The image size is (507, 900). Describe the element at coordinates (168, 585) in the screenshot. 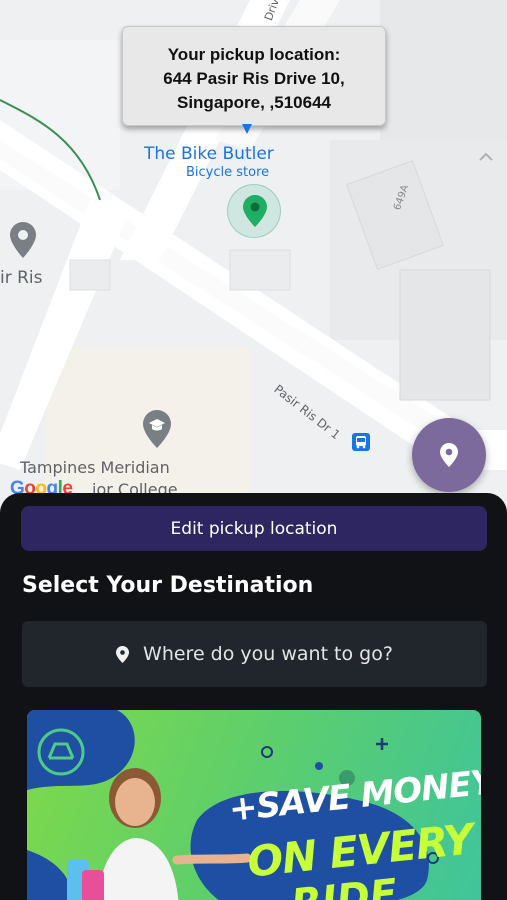

I see `section-title: Select Your Destination` at that location.